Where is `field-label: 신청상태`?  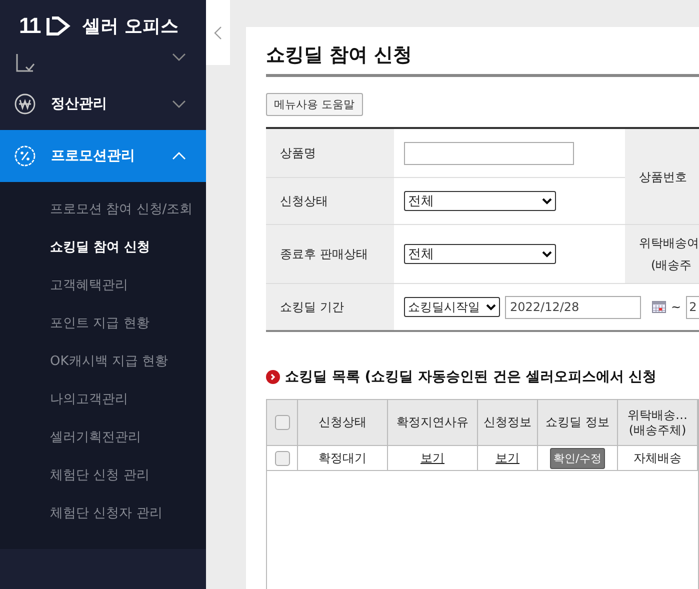
field-label: 신청상태 is located at coordinates (330, 201).